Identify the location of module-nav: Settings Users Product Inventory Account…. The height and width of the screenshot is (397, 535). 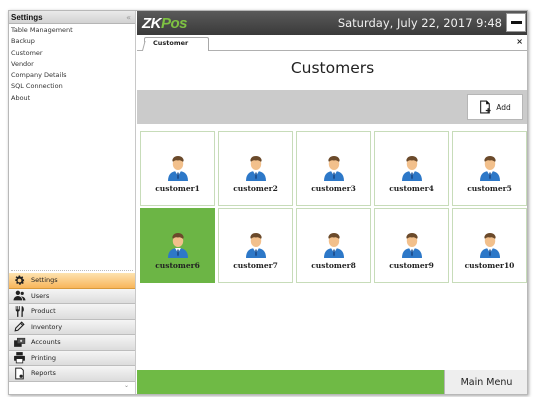
(72, 329).